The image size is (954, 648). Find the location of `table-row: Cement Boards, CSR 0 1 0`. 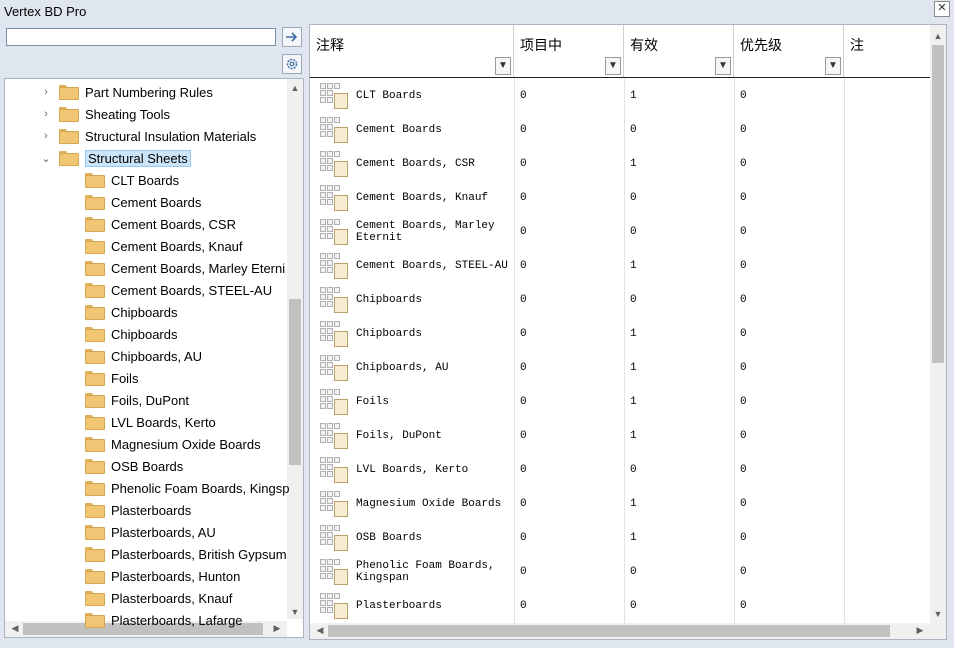

table-row: Cement Boards, CSR 0 1 0 is located at coordinates (620, 164).